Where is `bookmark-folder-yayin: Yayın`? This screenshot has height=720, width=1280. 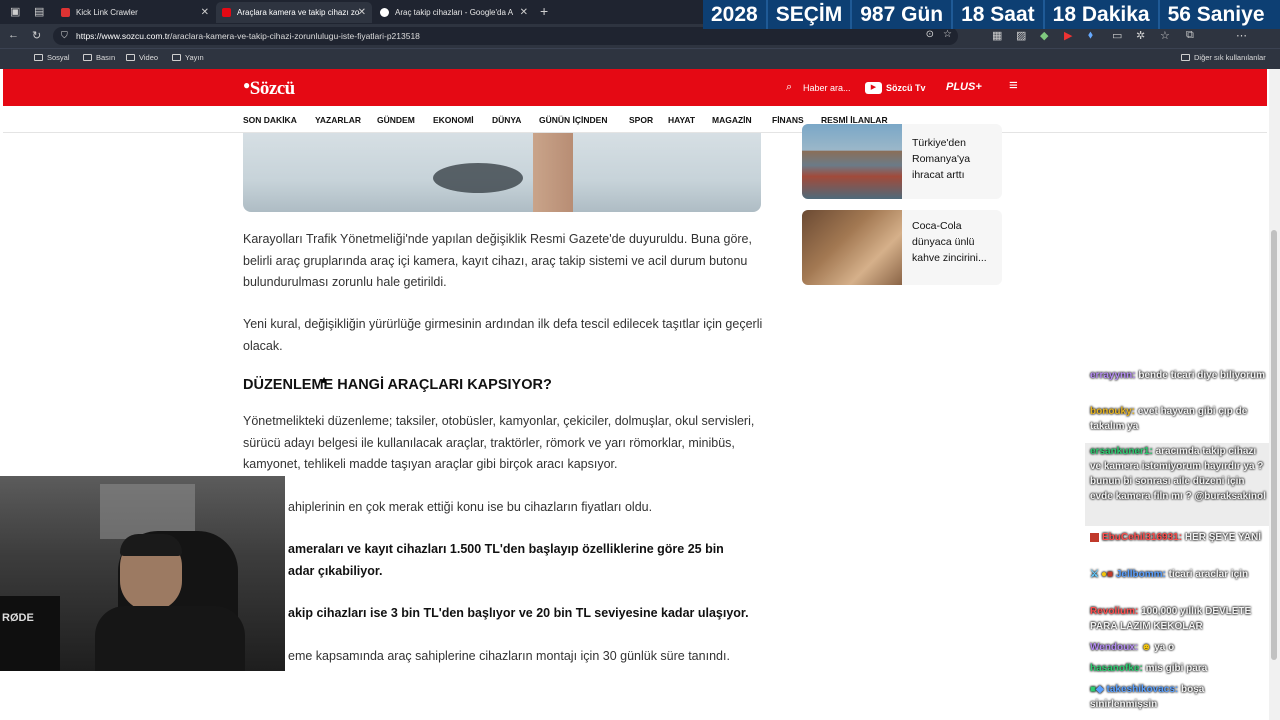 bookmark-folder-yayin: Yayın is located at coordinates (188, 57).